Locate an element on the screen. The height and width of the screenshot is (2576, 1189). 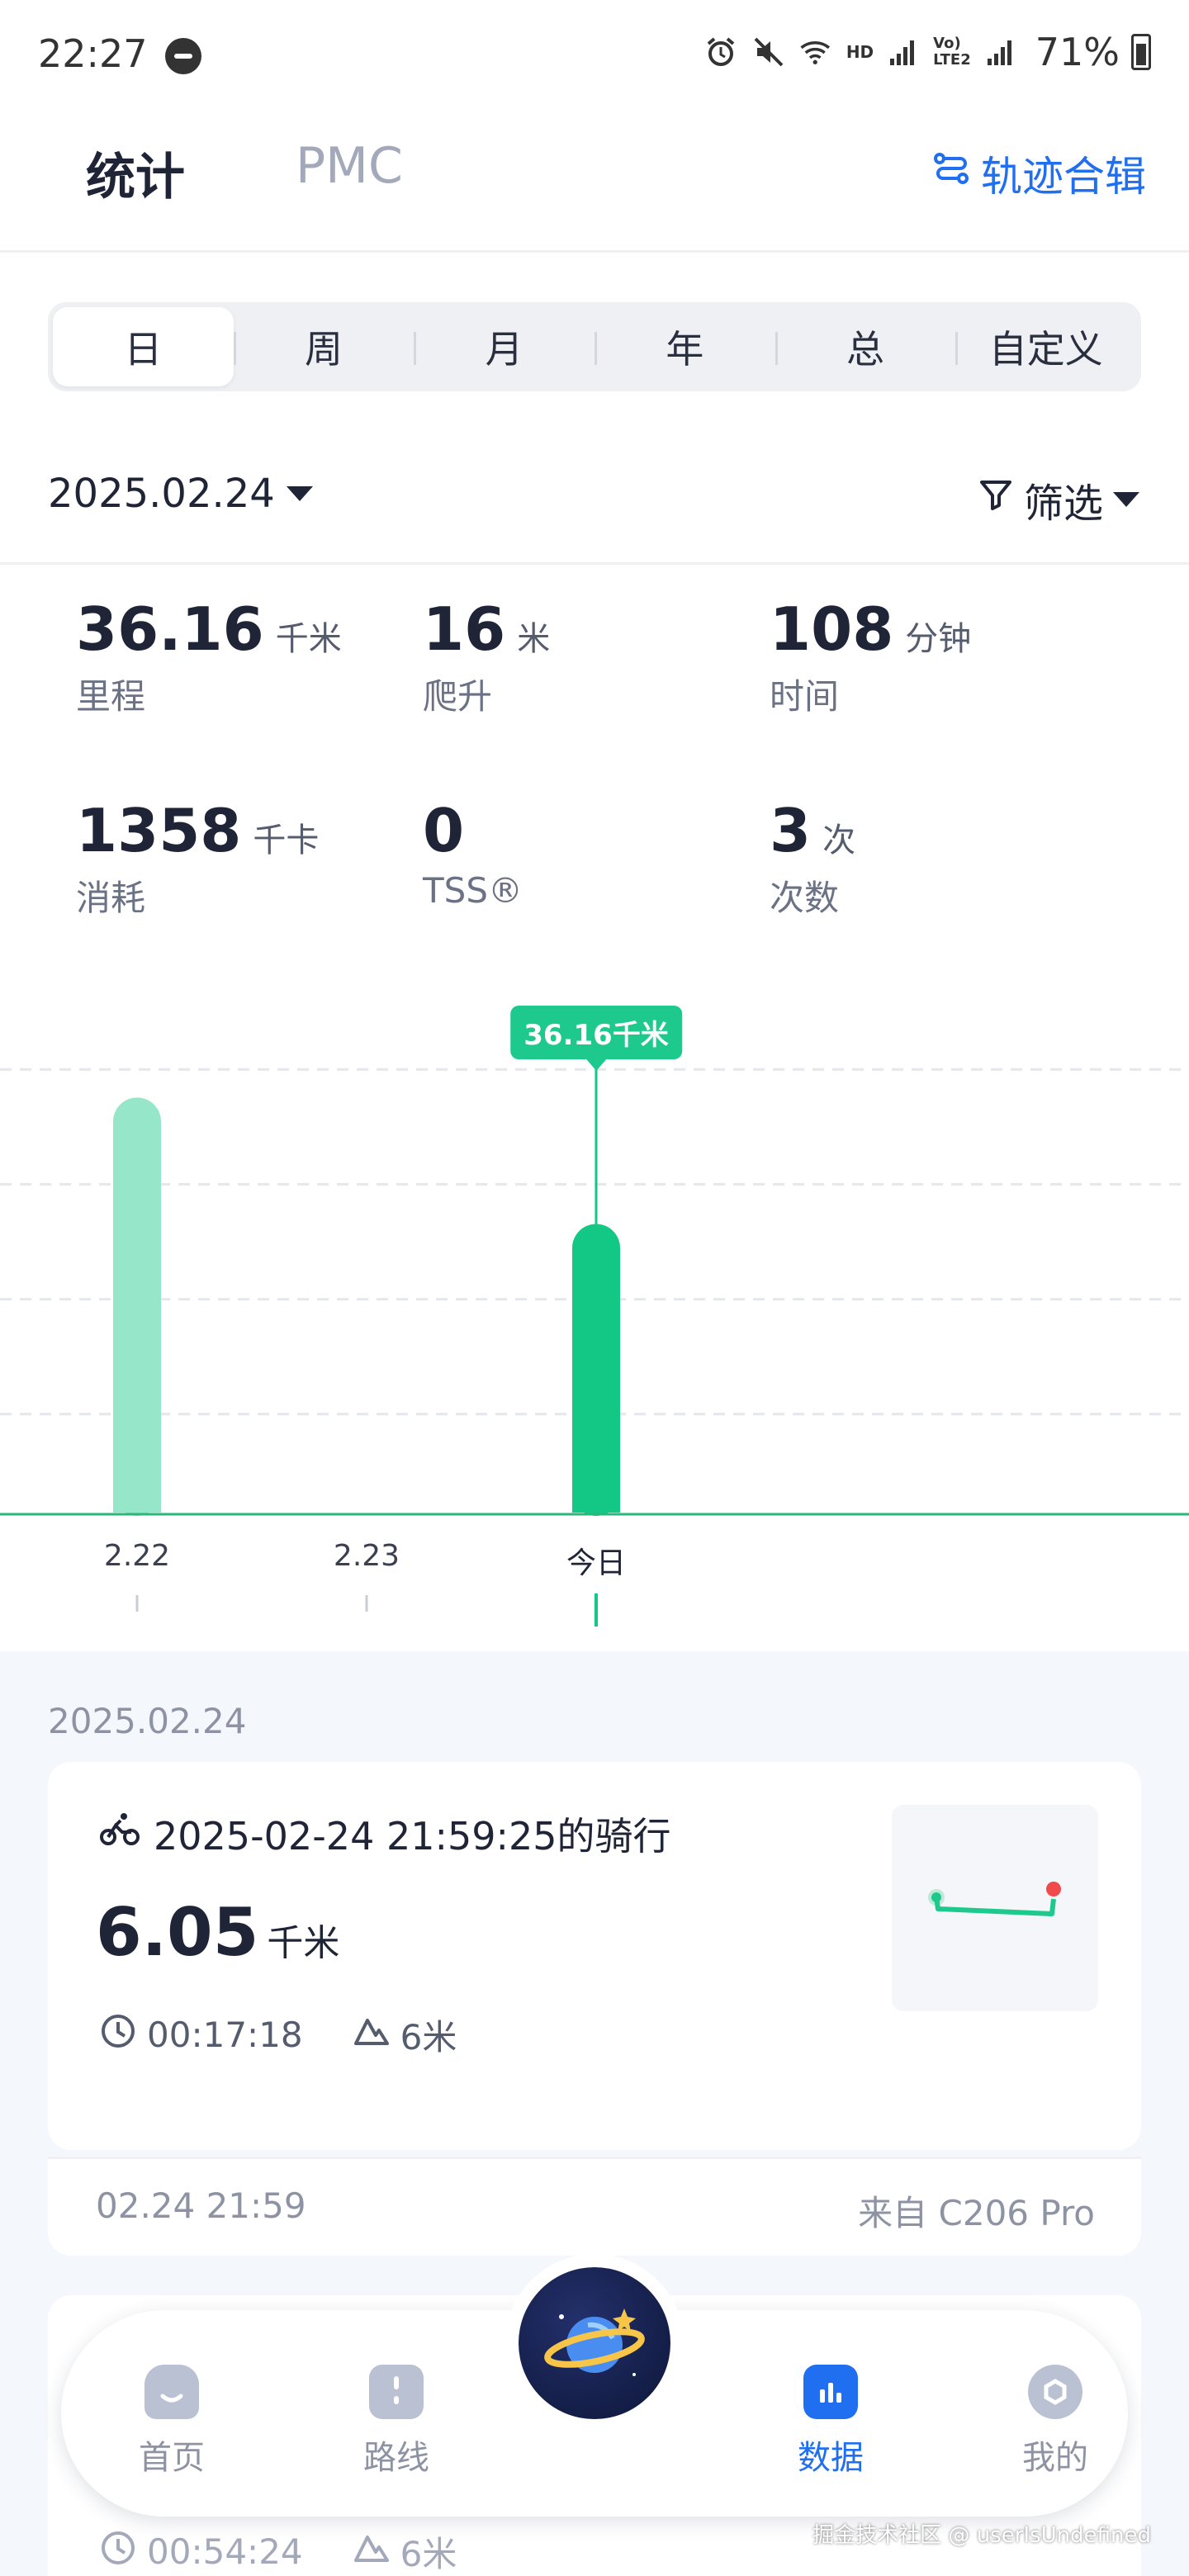
activity-title: 2025-02-24 21:59:25的骑行 is located at coordinates (385, 1834).